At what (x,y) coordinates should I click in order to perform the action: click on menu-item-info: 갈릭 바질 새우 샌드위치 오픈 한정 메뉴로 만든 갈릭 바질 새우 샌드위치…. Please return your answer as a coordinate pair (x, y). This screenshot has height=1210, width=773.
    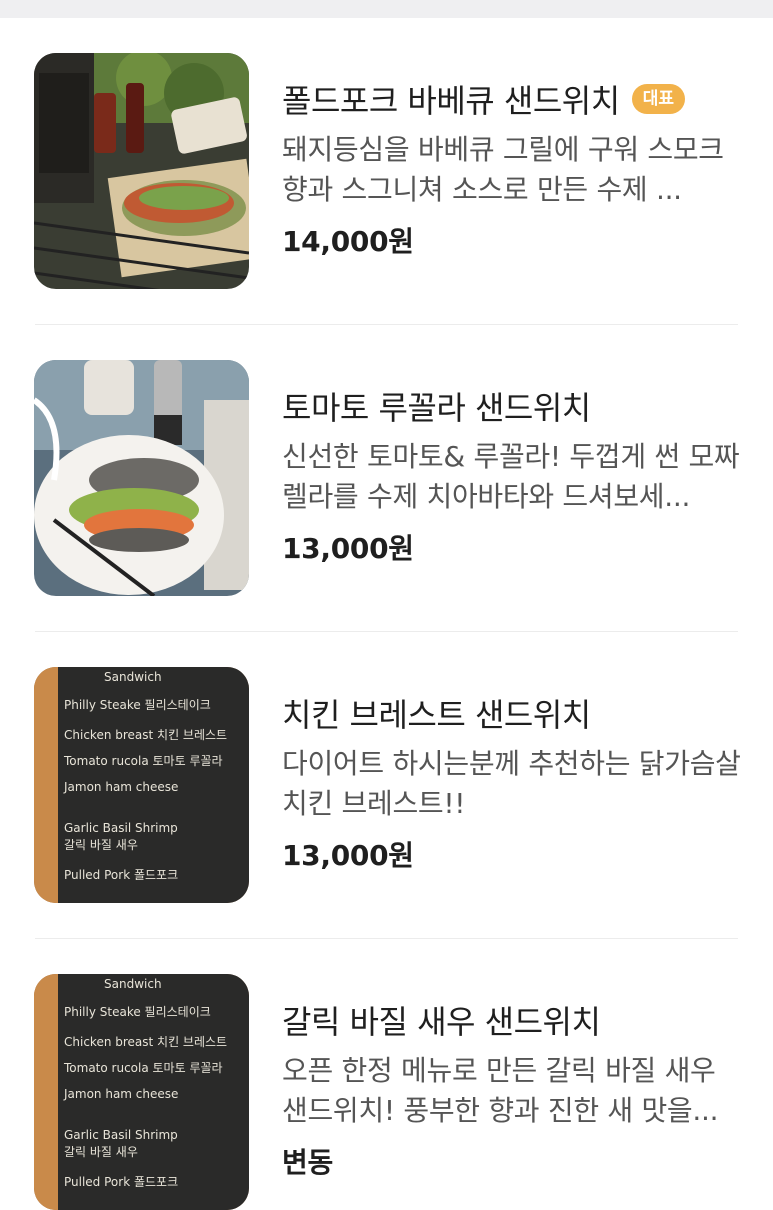
    Looking at the image, I should click on (512, 1088).